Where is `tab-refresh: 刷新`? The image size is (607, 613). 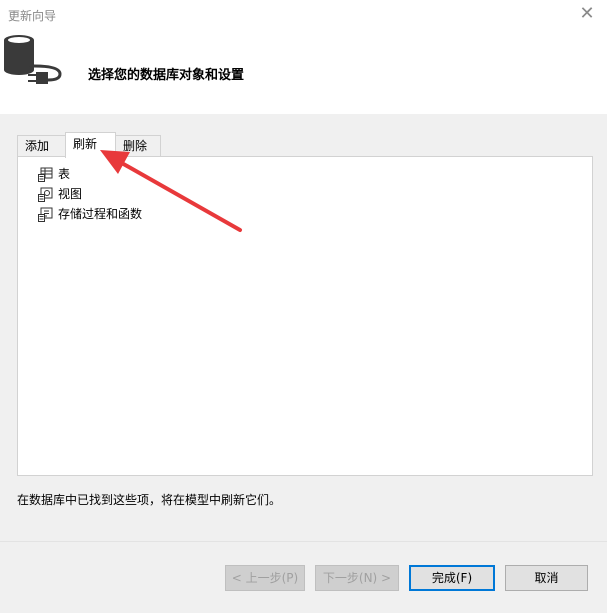 tab-refresh: 刷新 is located at coordinates (90, 145).